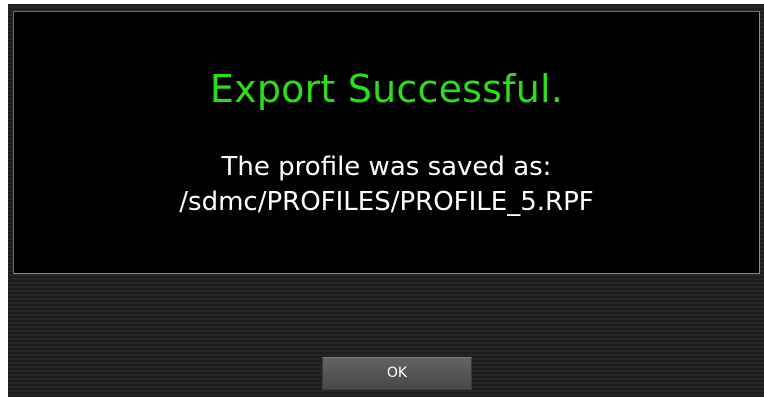 This screenshot has height=397, width=764. I want to click on ok-button: OK, so click(397, 373).